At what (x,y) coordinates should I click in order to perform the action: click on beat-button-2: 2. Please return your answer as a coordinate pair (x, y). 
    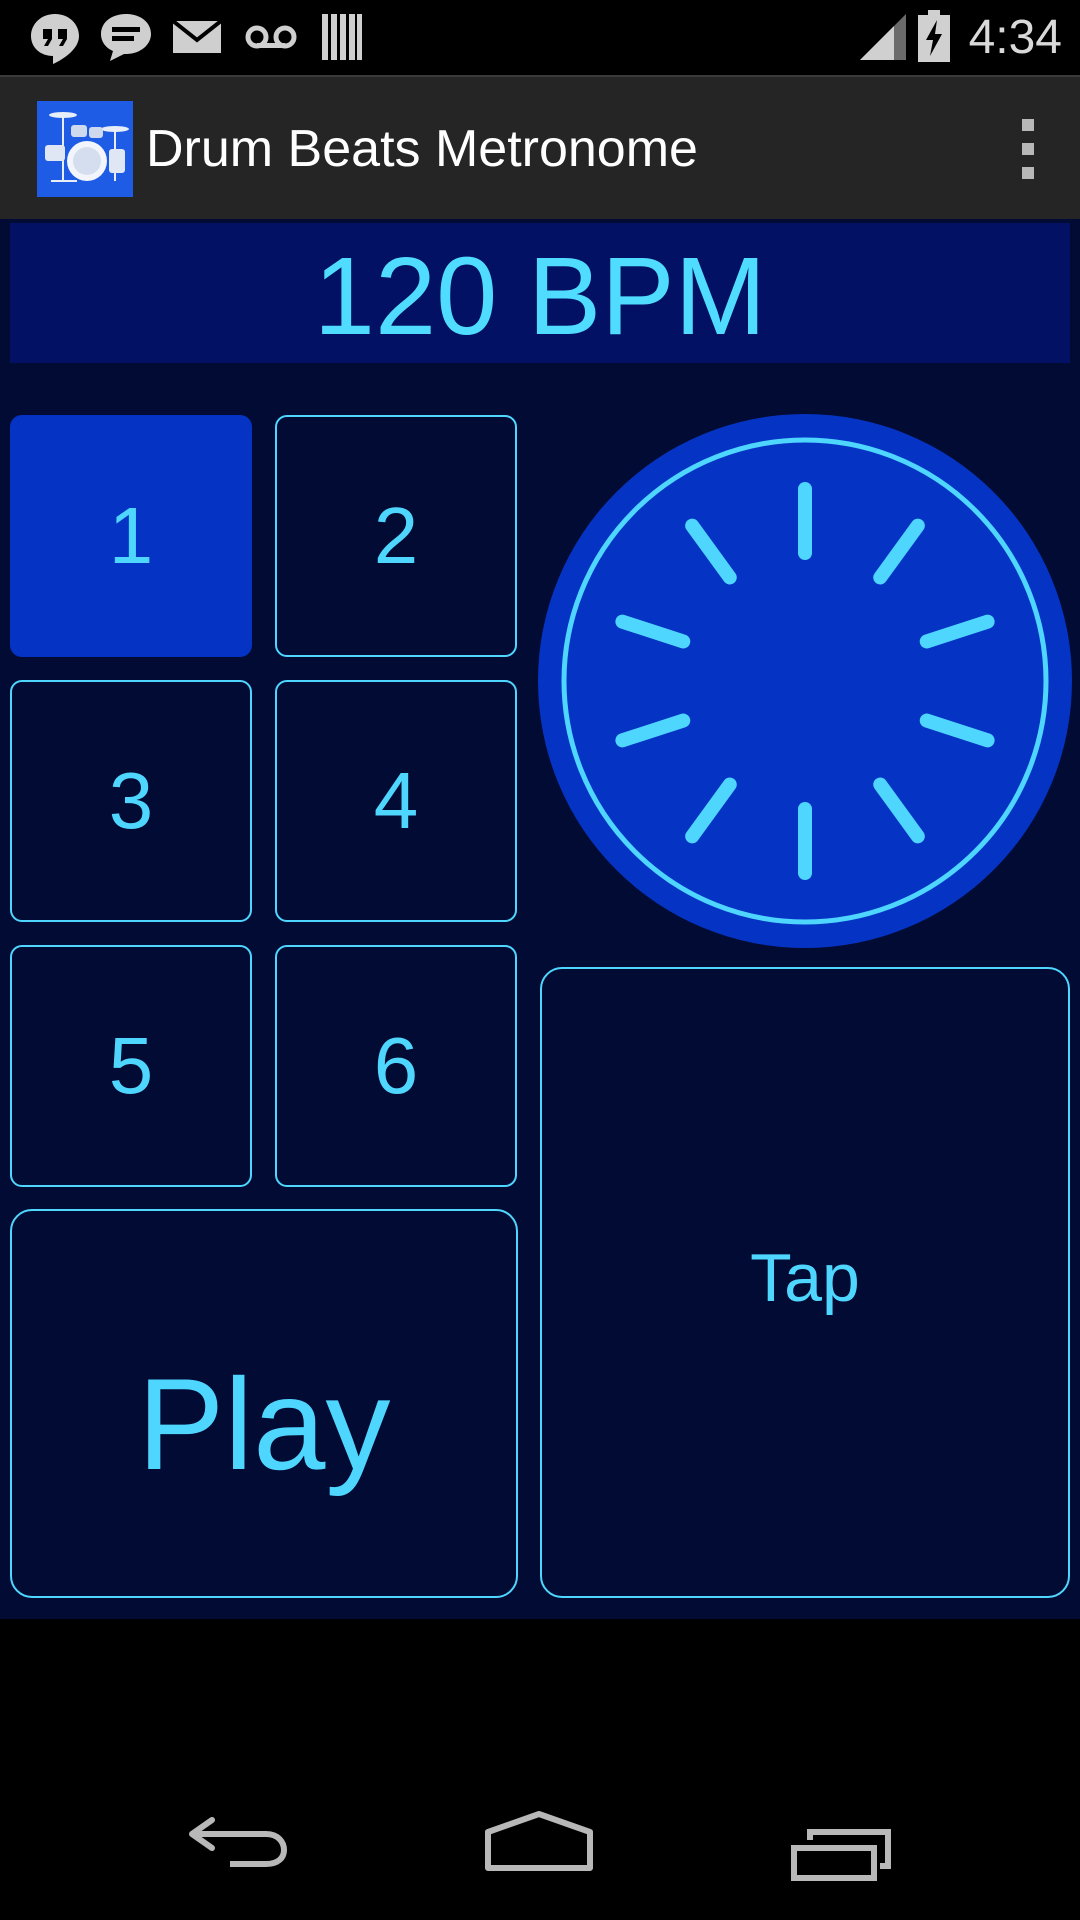
    Looking at the image, I should click on (396, 536).